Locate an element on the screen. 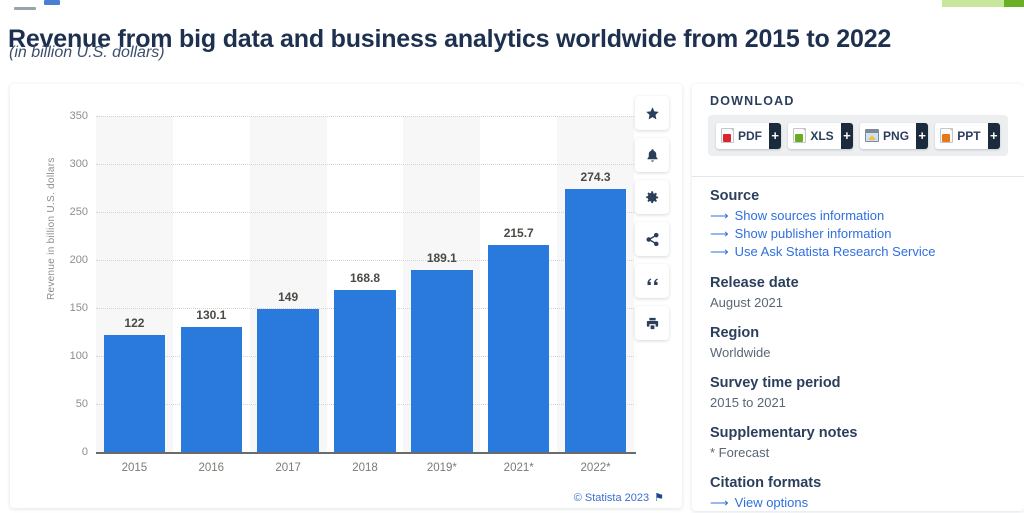  download-ppt-button: PPT + is located at coordinates (967, 135).